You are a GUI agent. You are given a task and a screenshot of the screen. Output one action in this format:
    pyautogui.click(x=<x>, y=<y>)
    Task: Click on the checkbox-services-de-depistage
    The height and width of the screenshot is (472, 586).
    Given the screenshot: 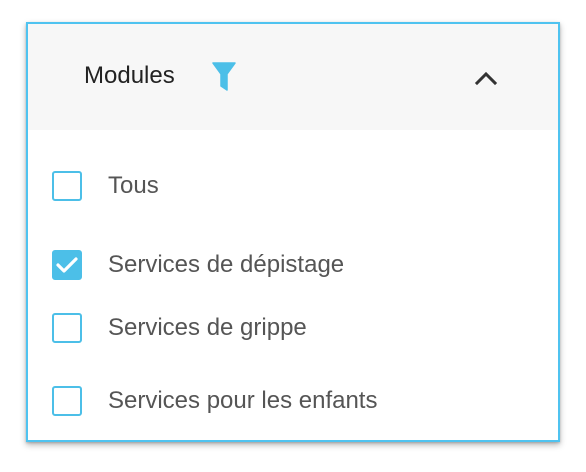 What is the action you would take?
    pyautogui.click(x=67, y=265)
    